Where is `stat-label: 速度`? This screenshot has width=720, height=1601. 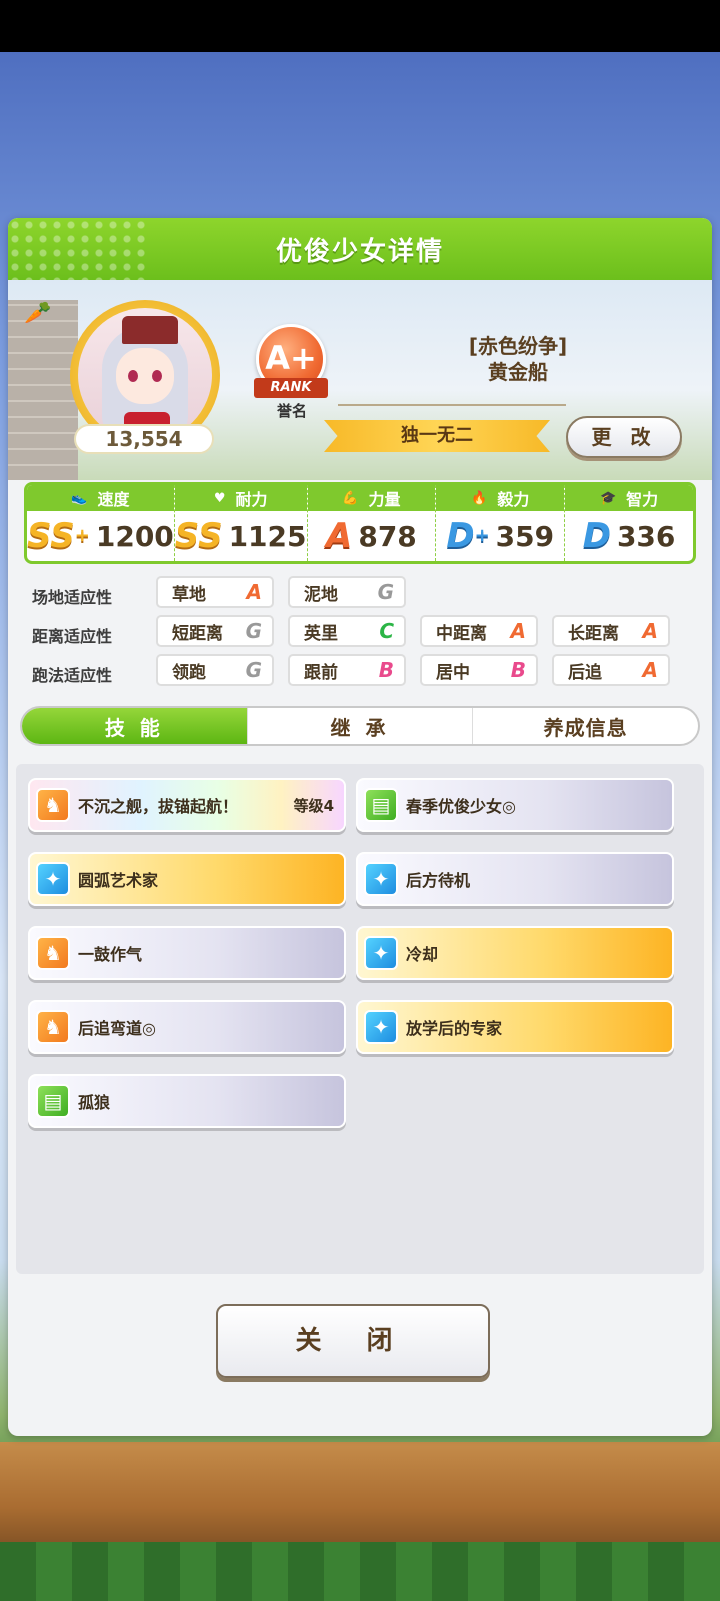 stat-label: 速度 is located at coordinates (113, 499).